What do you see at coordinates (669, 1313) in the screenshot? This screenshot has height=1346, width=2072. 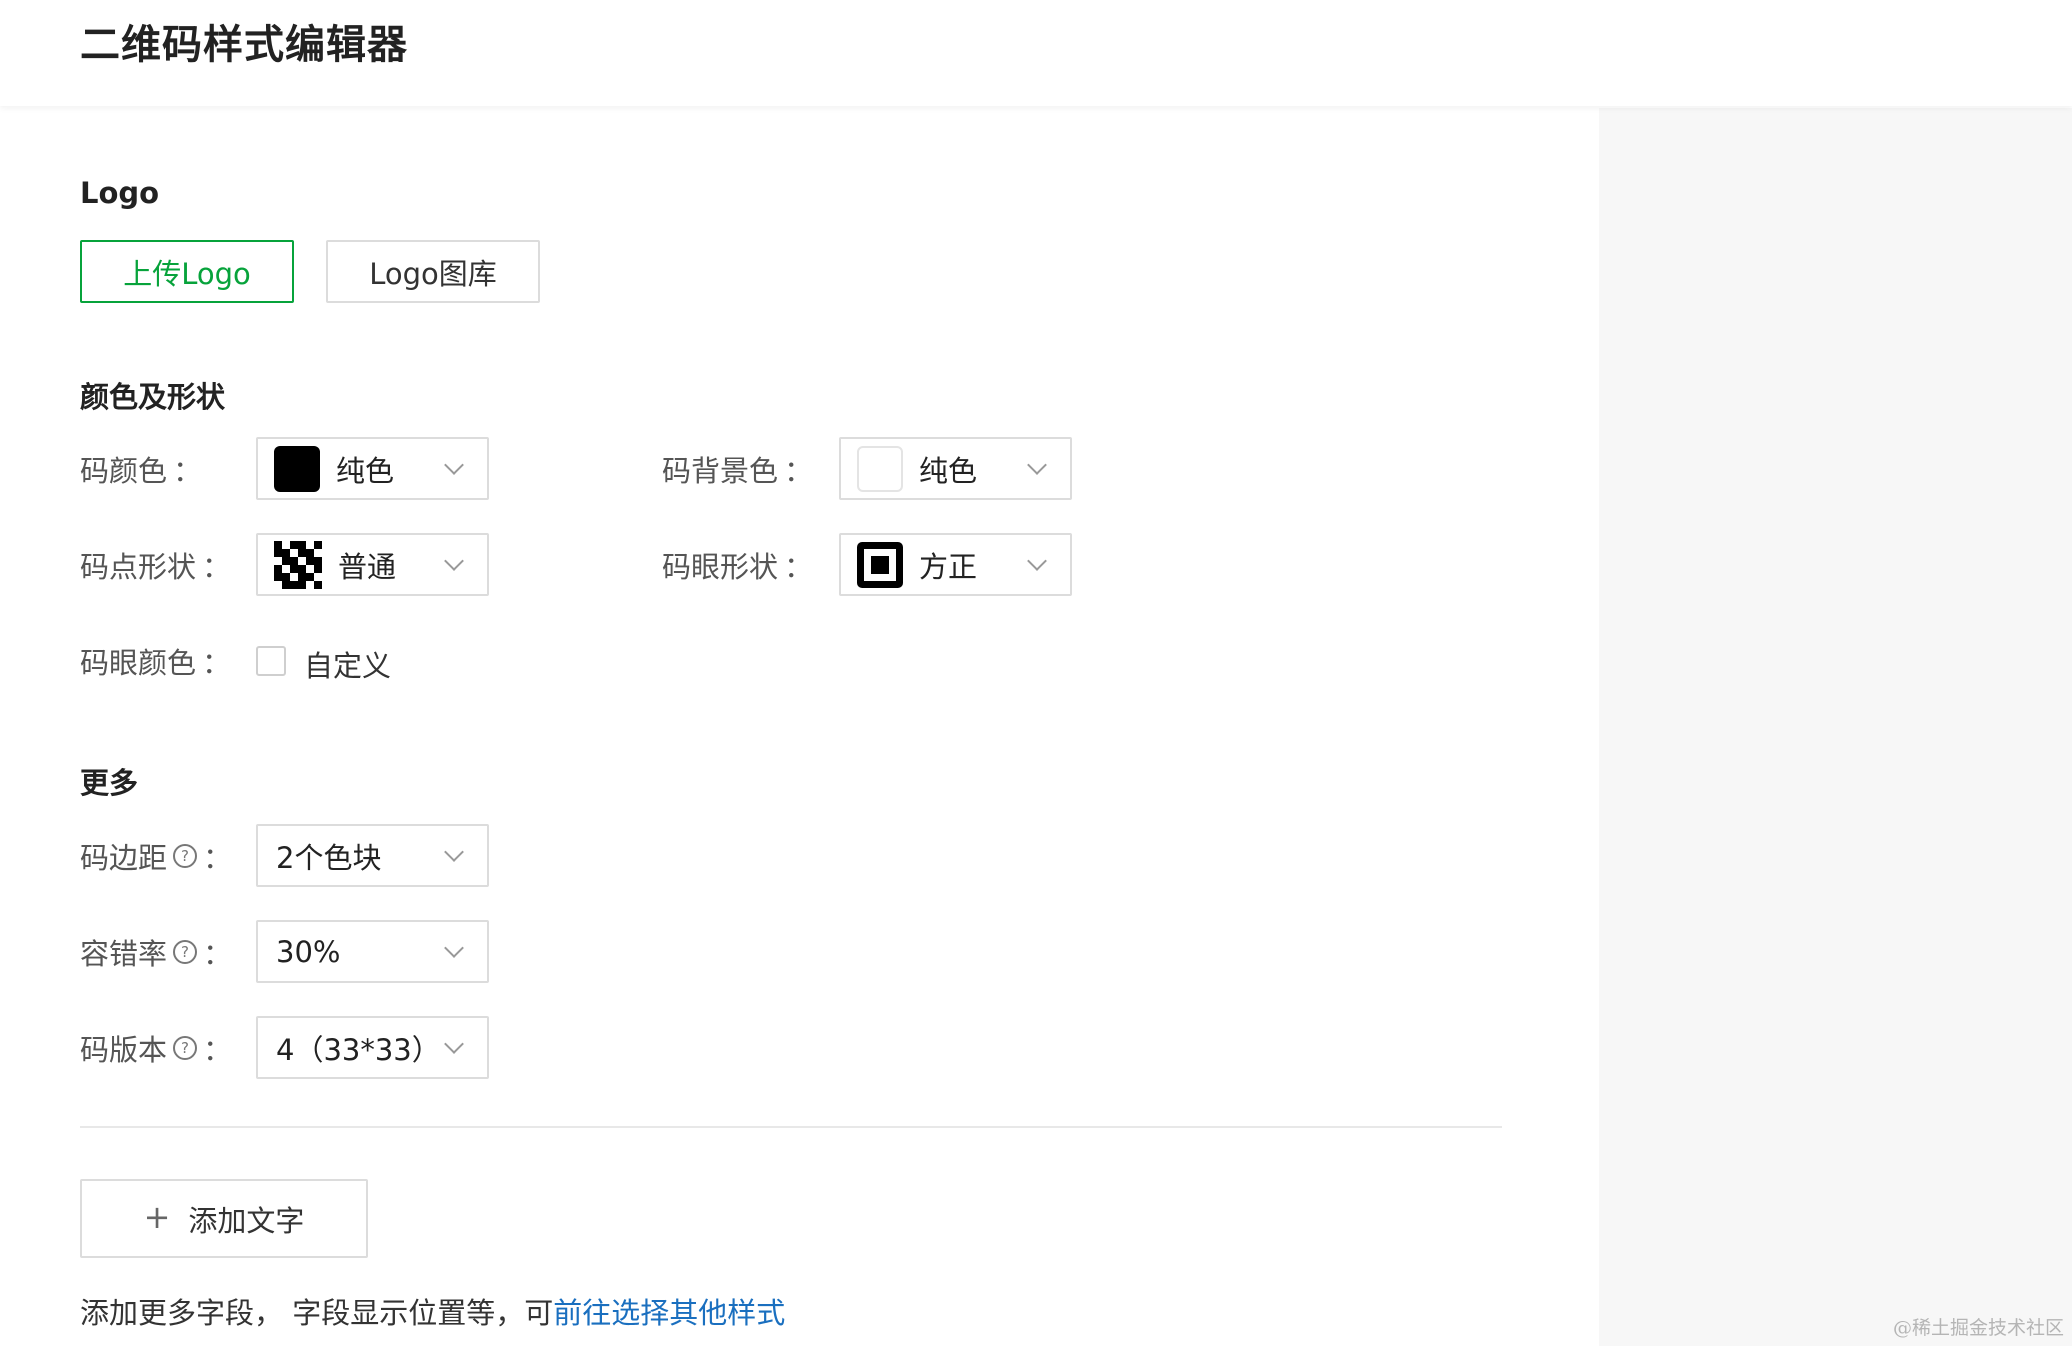 I see `other-styles-link: 前往选择其他样式` at bounding box center [669, 1313].